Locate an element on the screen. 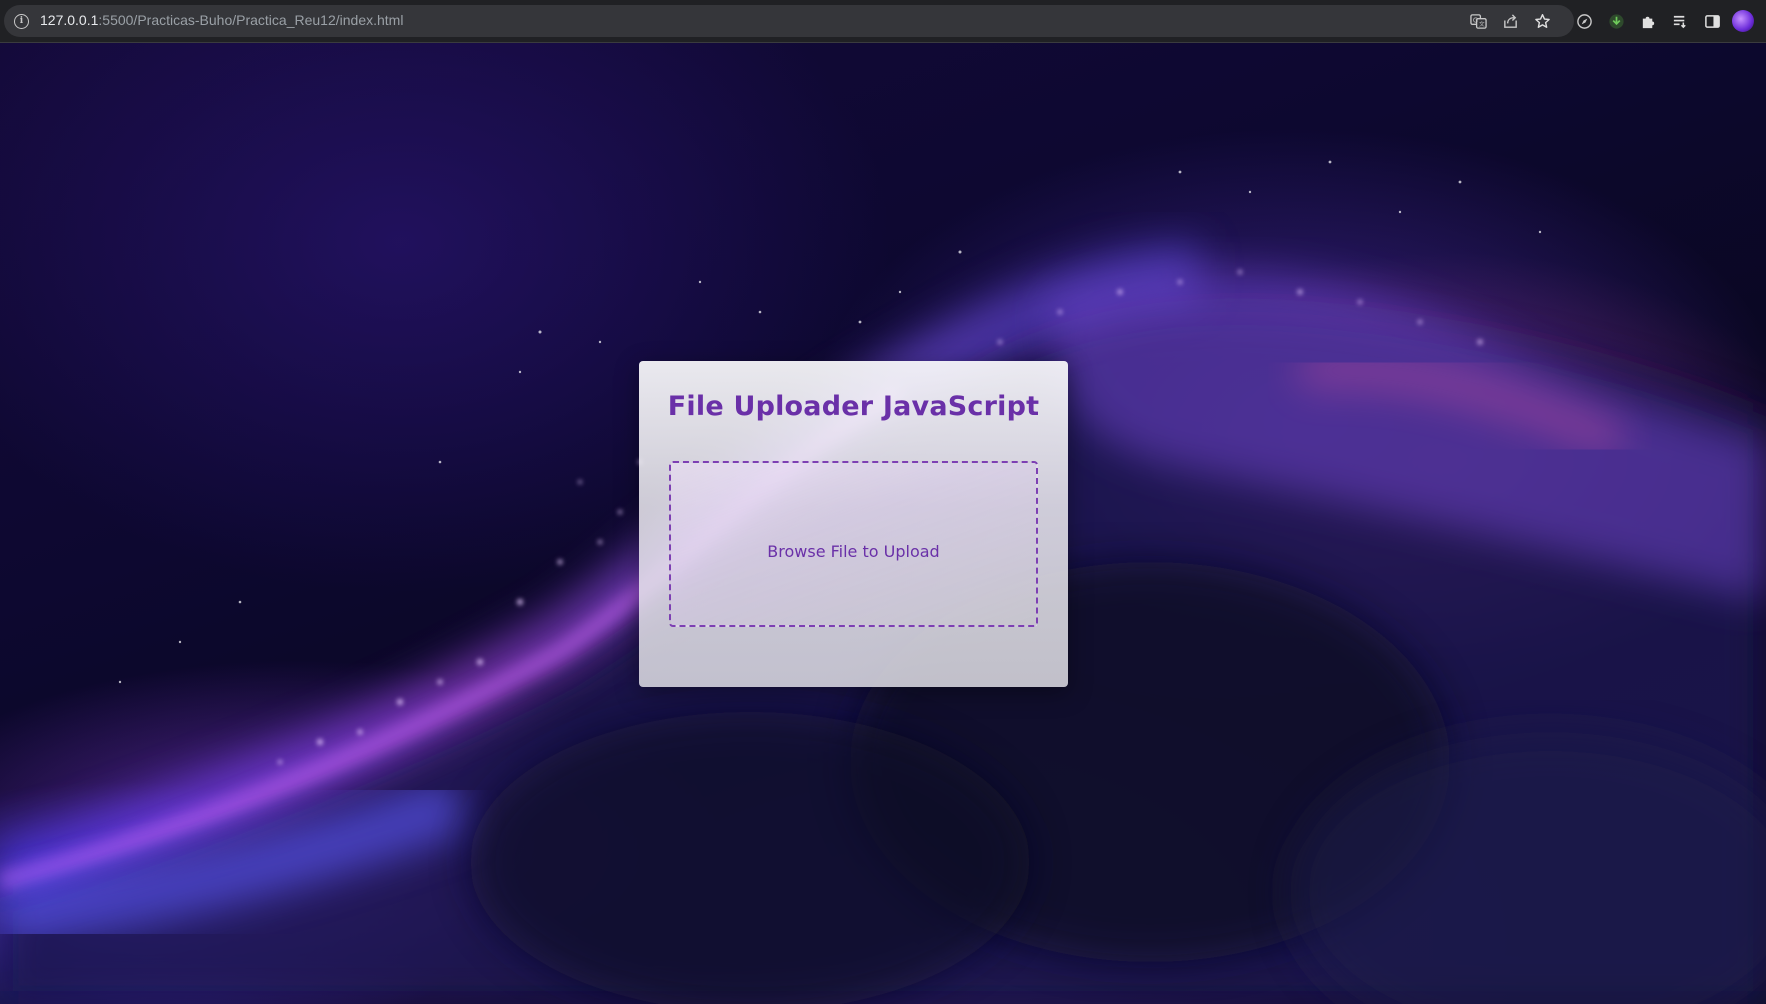 The width and height of the screenshot is (1766, 1004). browse-file-dropzone: Browse File to Upload is located at coordinates (853, 544).